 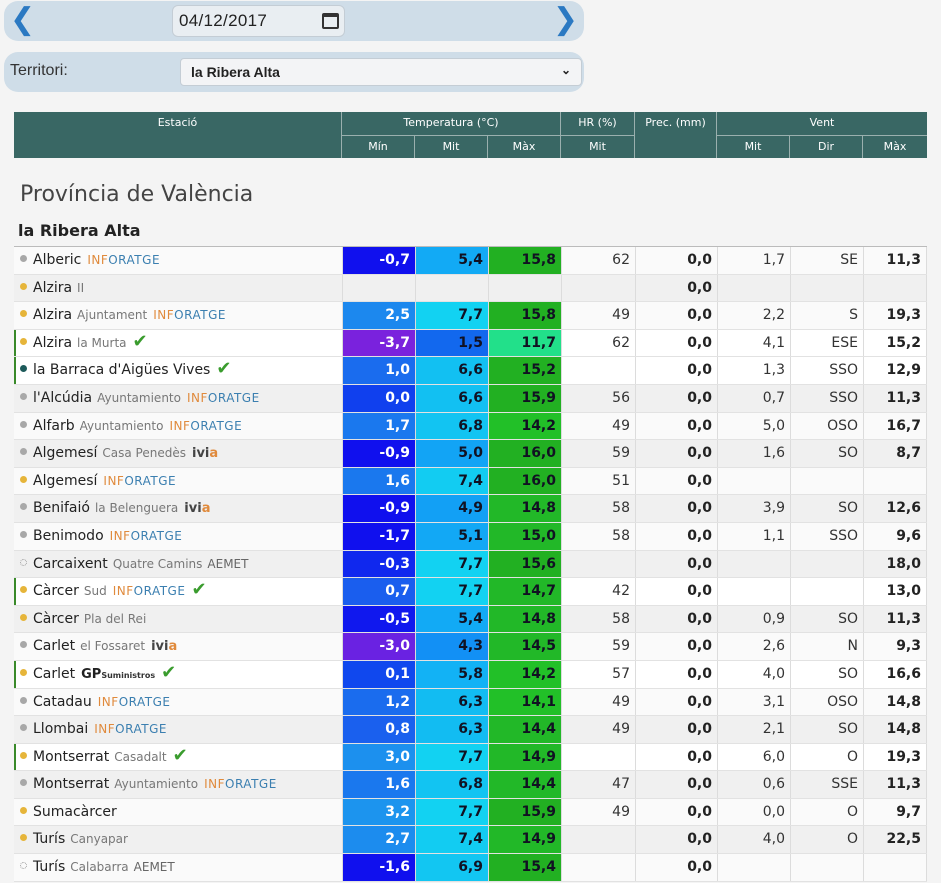 What do you see at coordinates (258, 21) in the screenshot?
I see `date-input: 04/12/2017` at bounding box center [258, 21].